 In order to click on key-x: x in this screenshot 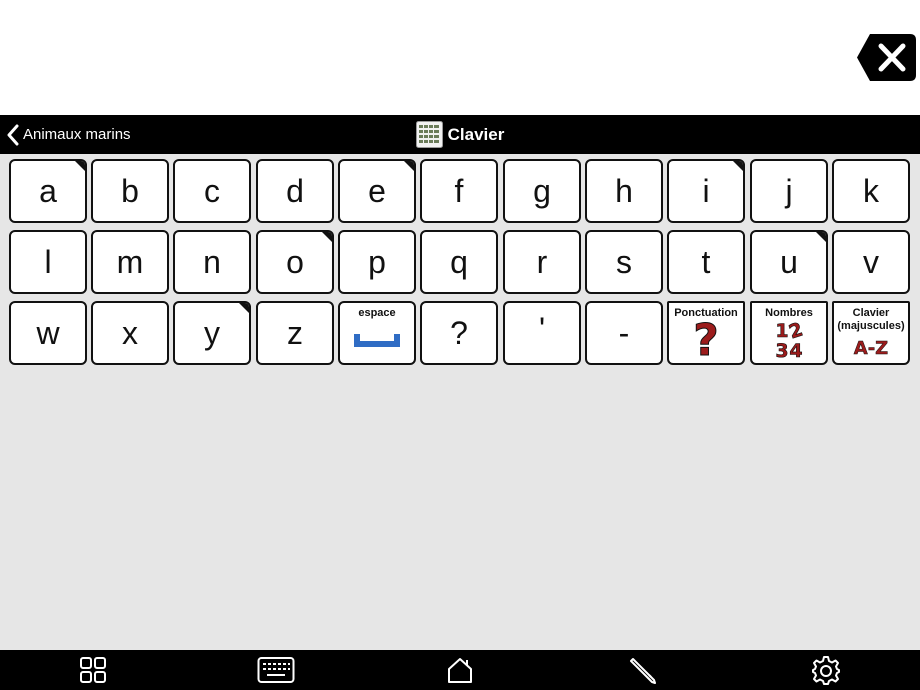, I will do `click(130, 333)`.